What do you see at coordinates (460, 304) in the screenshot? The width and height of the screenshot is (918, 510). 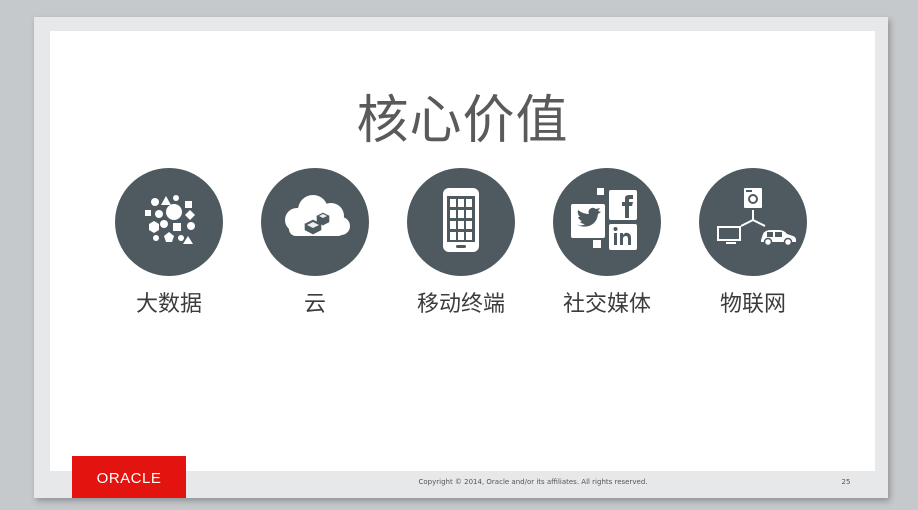 I see `value-label-mobile: 移动终端` at bounding box center [460, 304].